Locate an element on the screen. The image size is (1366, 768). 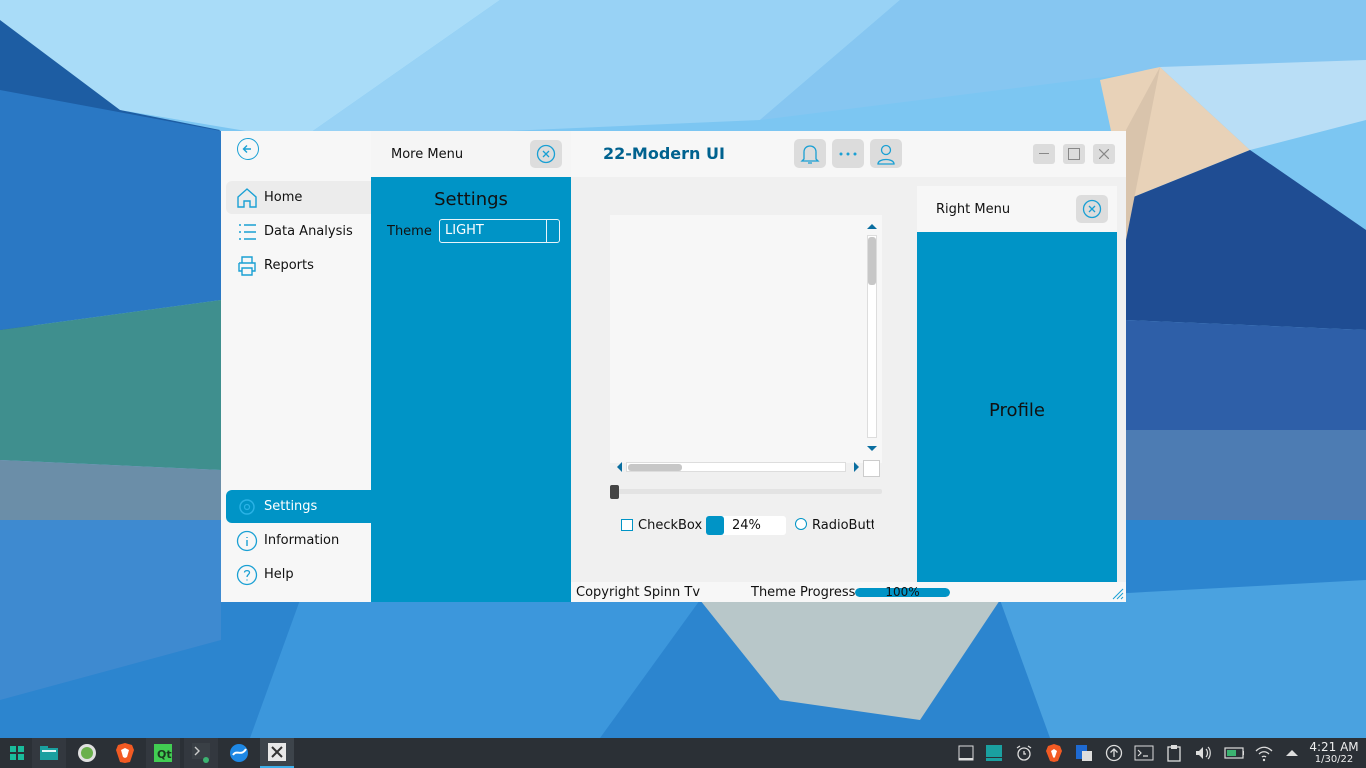
taskbar-app-green is located at coordinates (87, 753).